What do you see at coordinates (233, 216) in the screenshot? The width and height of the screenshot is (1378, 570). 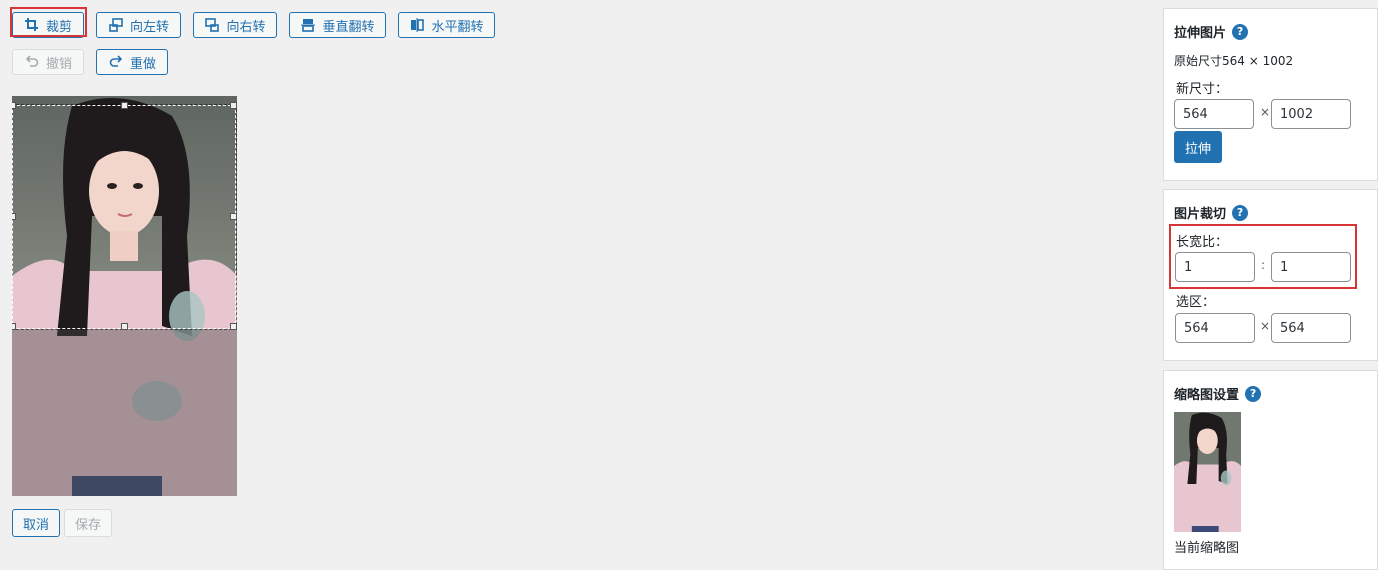 I see `crop-handle-right` at bounding box center [233, 216].